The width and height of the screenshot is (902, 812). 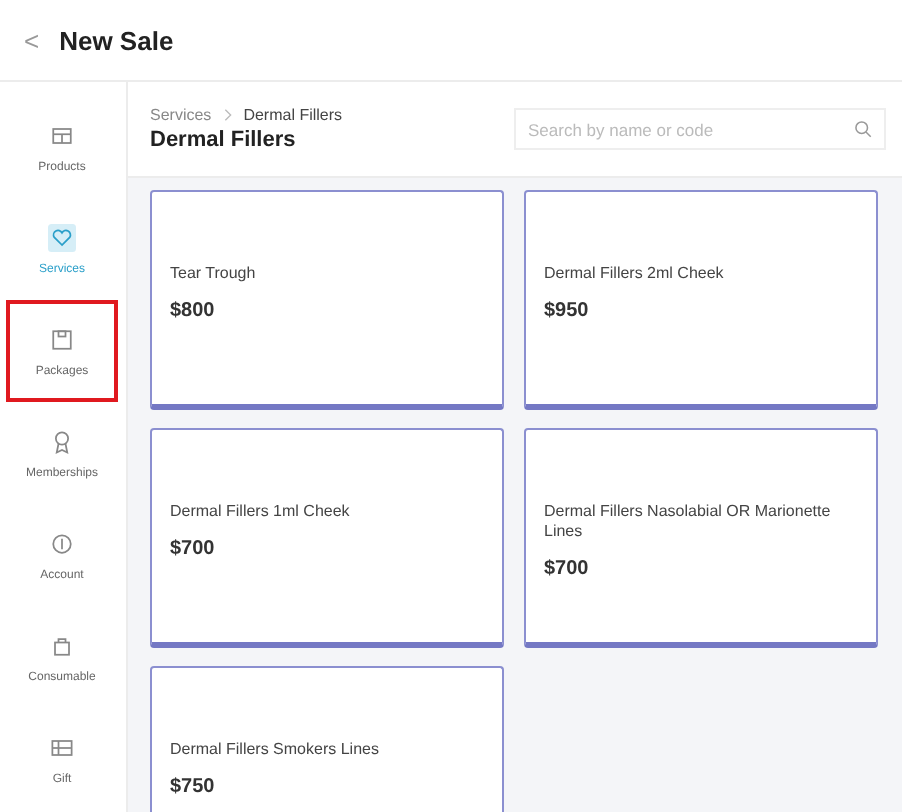 I want to click on service-name: Dermal Fillers 2ml Cheek, so click(x=634, y=274).